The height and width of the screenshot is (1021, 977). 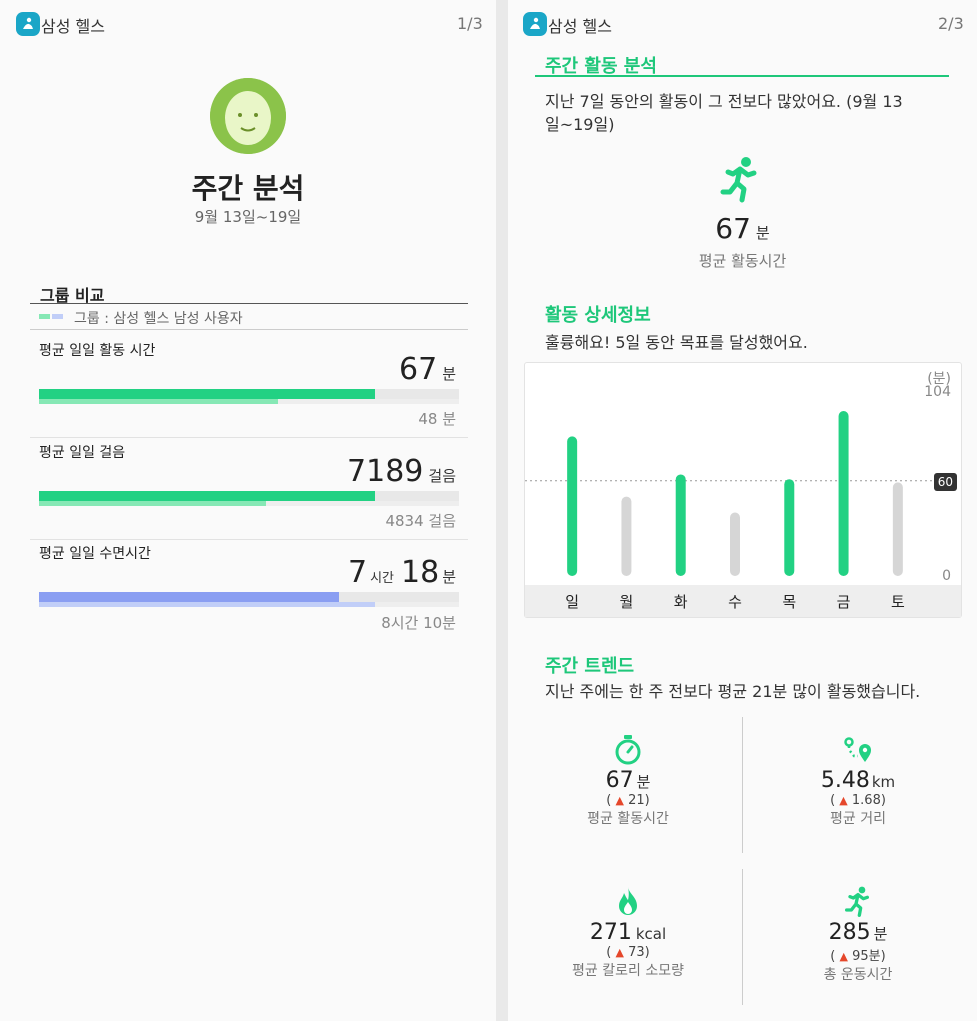 I want to click on trend-calories-delta: ( ▲ 73), so click(x=628, y=952).